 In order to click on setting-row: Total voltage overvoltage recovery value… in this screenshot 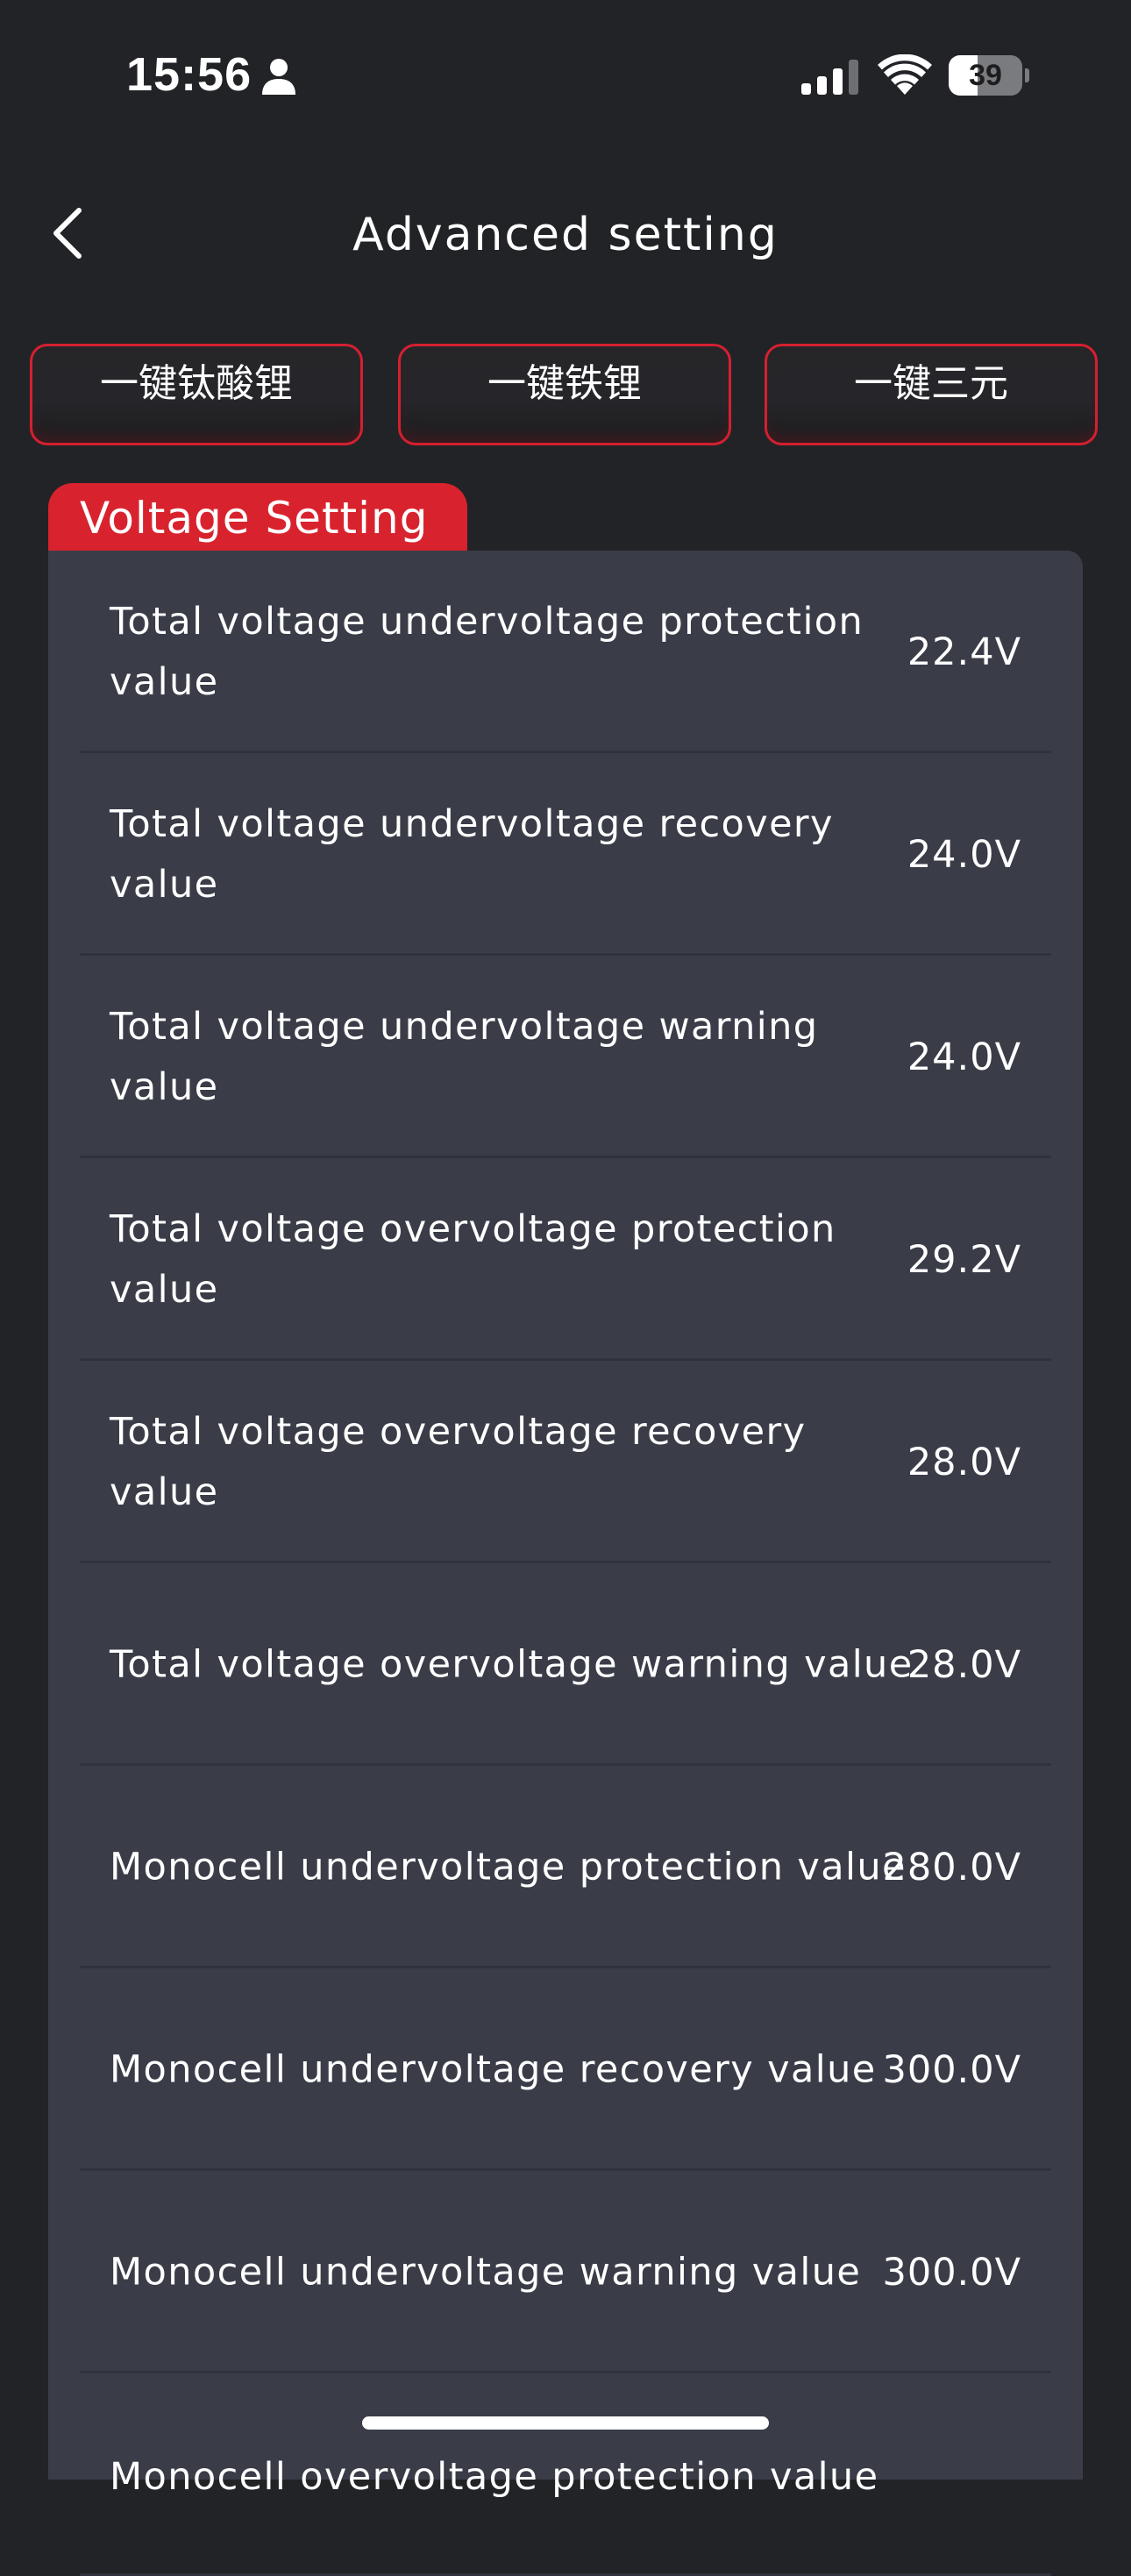, I will do `click(565, 1462)`.